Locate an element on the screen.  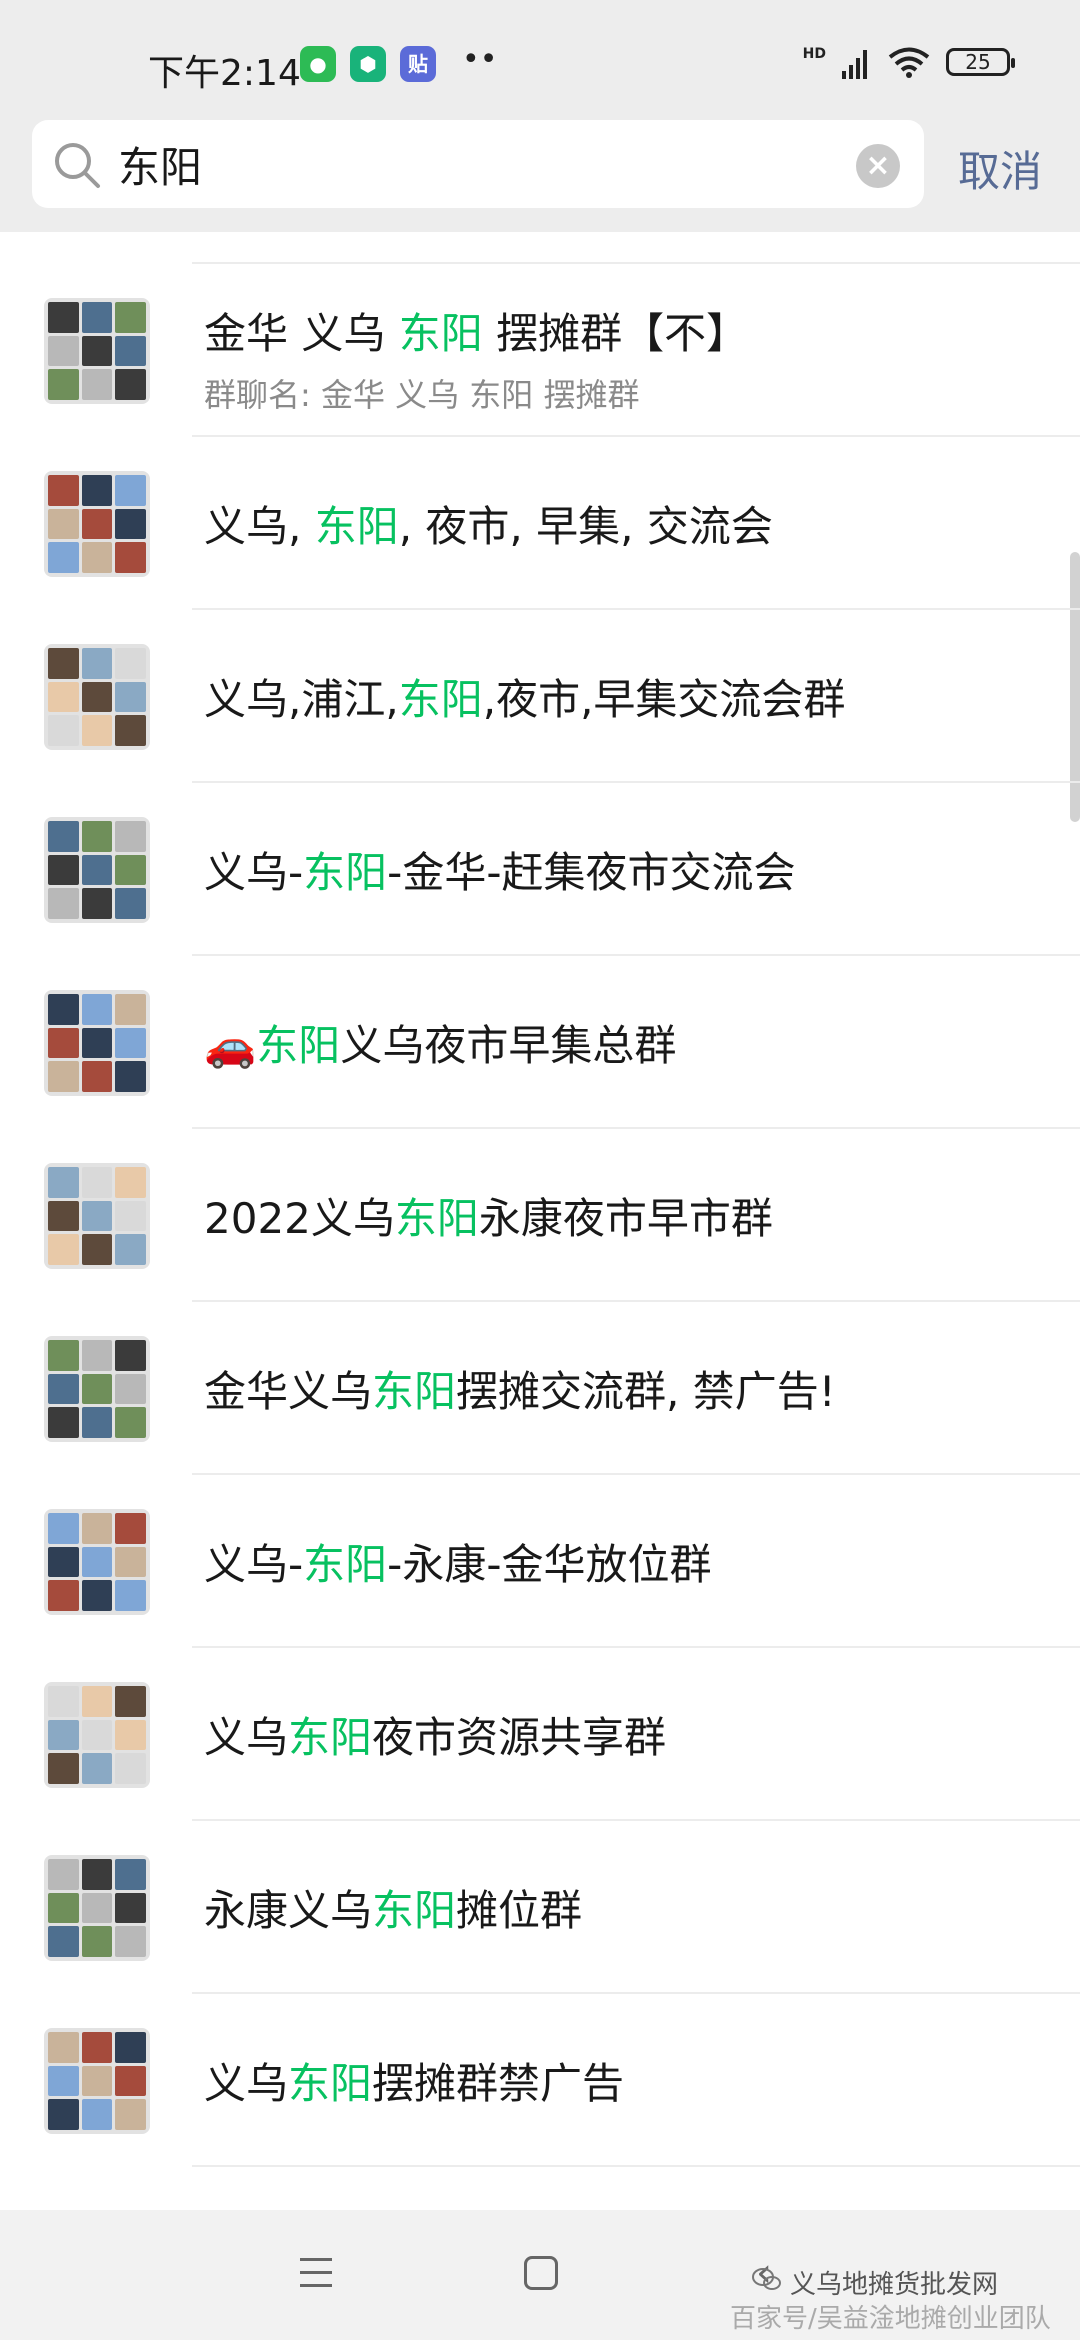
navigation-bar: ‹ 义乌地摊货批发网 百家号/吴益淦地摊创业团队 is located at coordinates (540, 2275).